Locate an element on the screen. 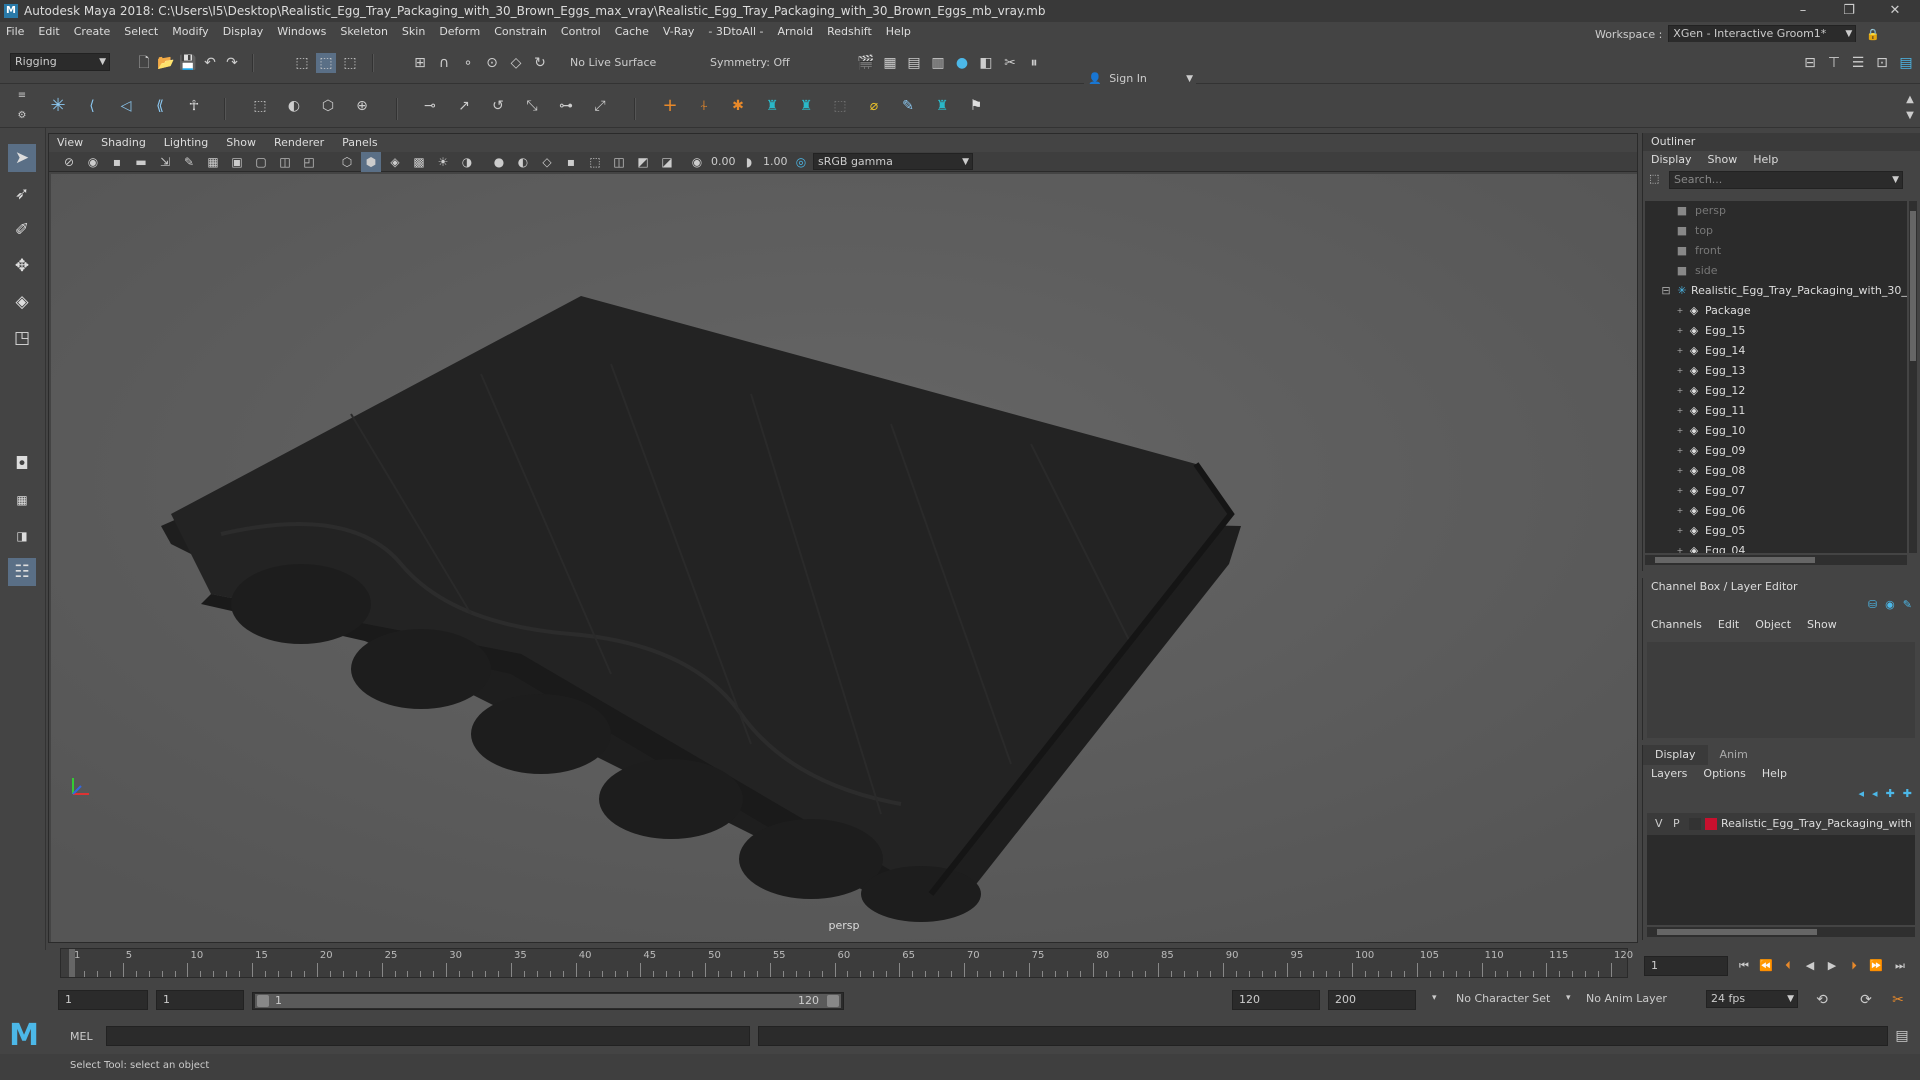 The height and width of the screenshot is (1080, 1920). menu-arnold: Arnold is located at coordinates (796, 31).